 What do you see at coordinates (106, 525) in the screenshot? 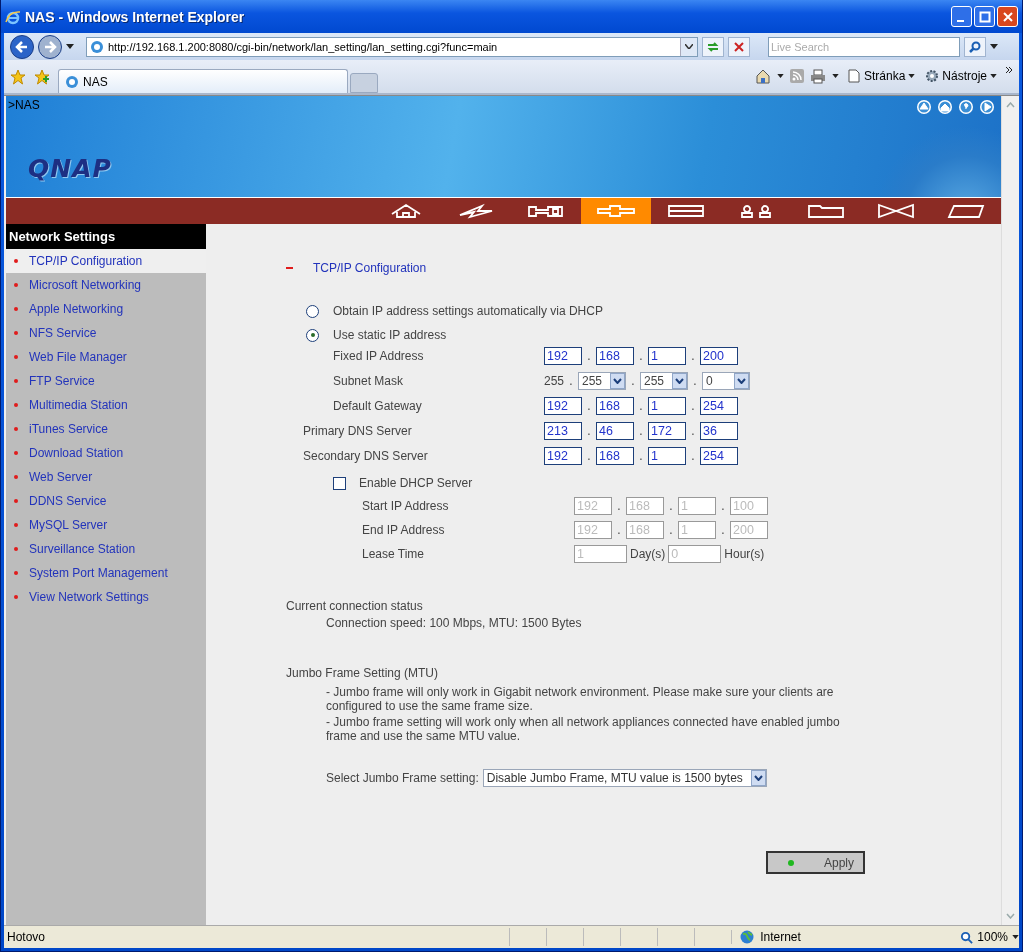
I see `sidebar-item: MySQL Server` at bounding box center [106, 525].